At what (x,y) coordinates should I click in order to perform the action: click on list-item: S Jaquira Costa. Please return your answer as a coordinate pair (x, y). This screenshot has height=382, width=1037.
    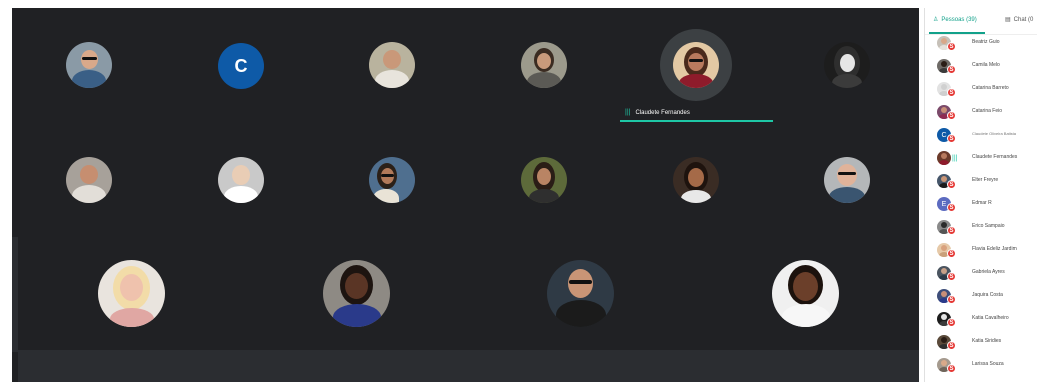
    Looking at the image, I should click on (981, 296).